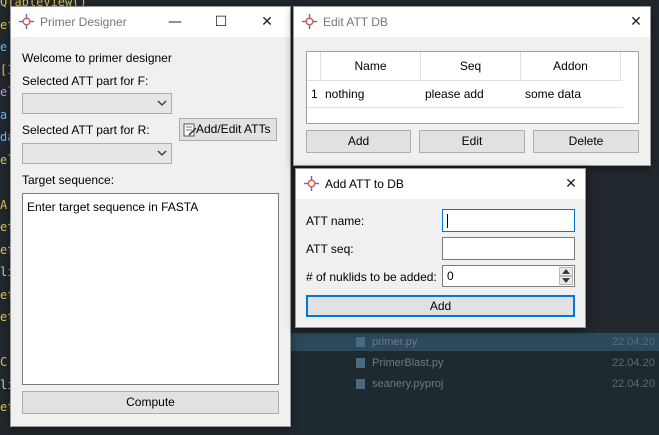 The image size is (659, 435). What do you see at coordinates (440, 184) in the screenshot?
I see `add-att-titlebar: Add ATT to DB ✕` at bounding box center [440, 184].